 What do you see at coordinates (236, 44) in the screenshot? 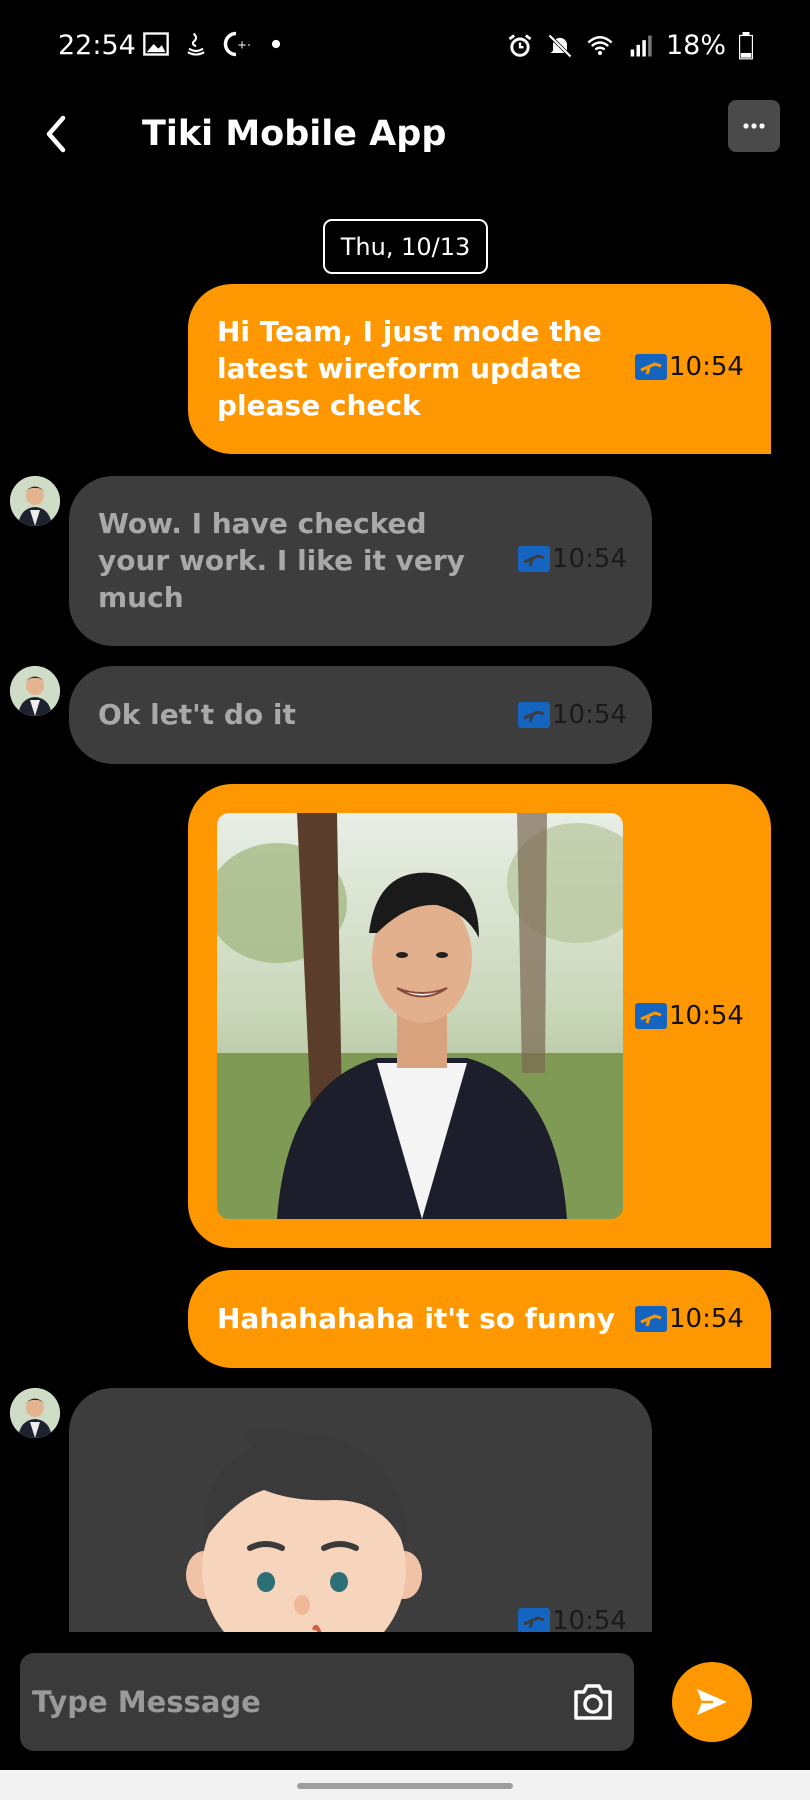
I see `cpp-icon: ++` at bounding box center [236, 44].